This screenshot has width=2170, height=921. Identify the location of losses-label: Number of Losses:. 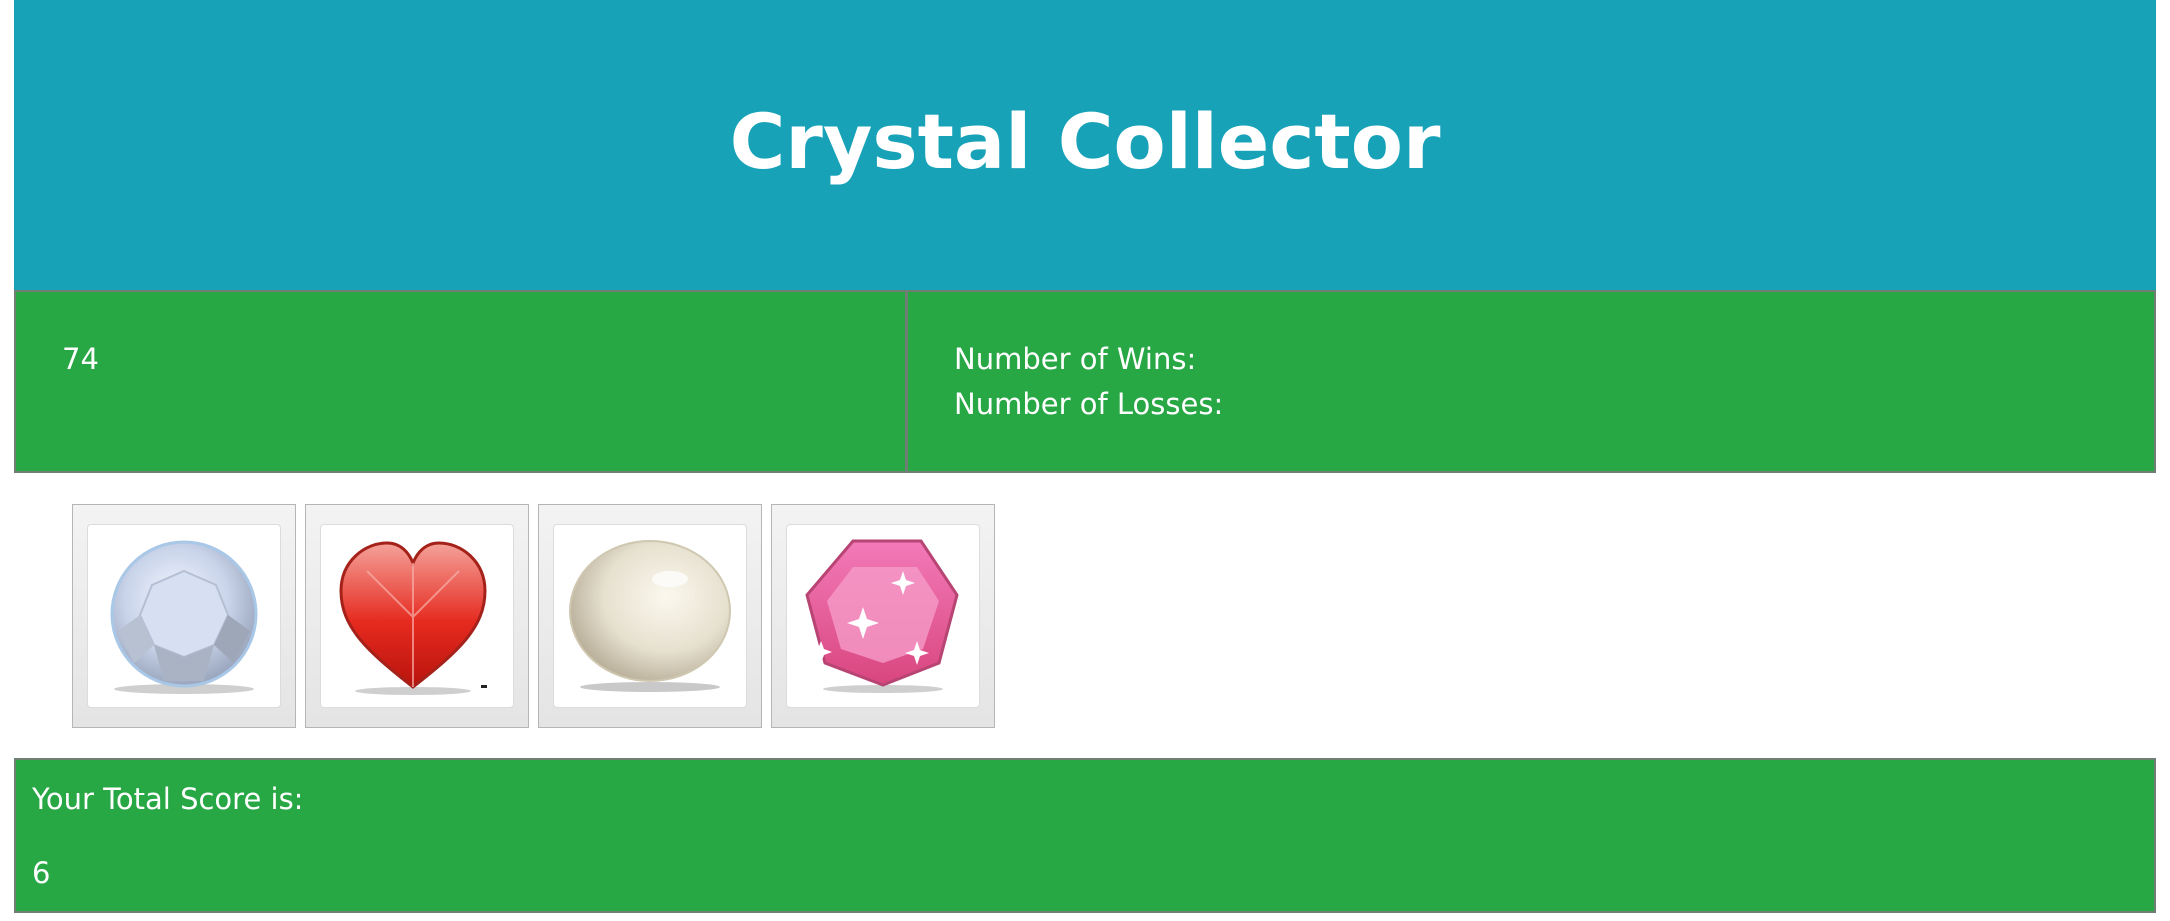
(1089, 404).